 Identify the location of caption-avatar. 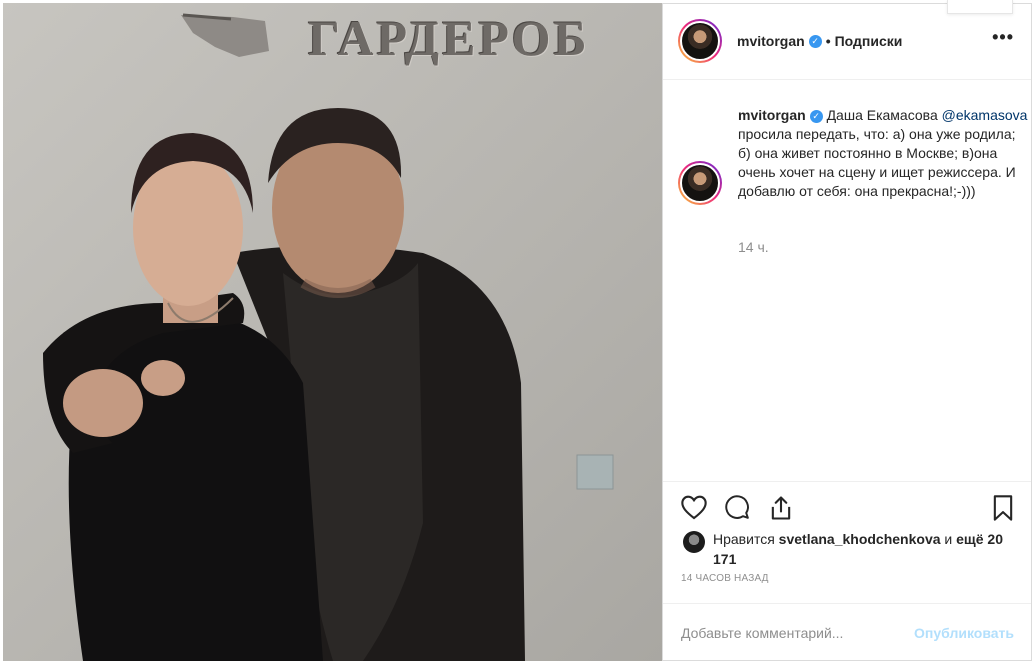
(700, 183).